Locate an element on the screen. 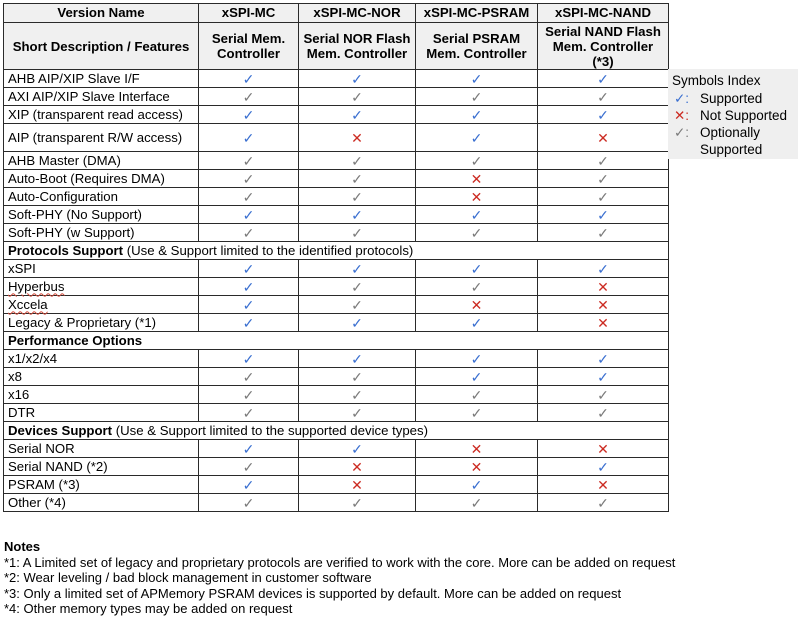  feature-name: Soft-PHY (No Support) is located at coordinates (101, 214).